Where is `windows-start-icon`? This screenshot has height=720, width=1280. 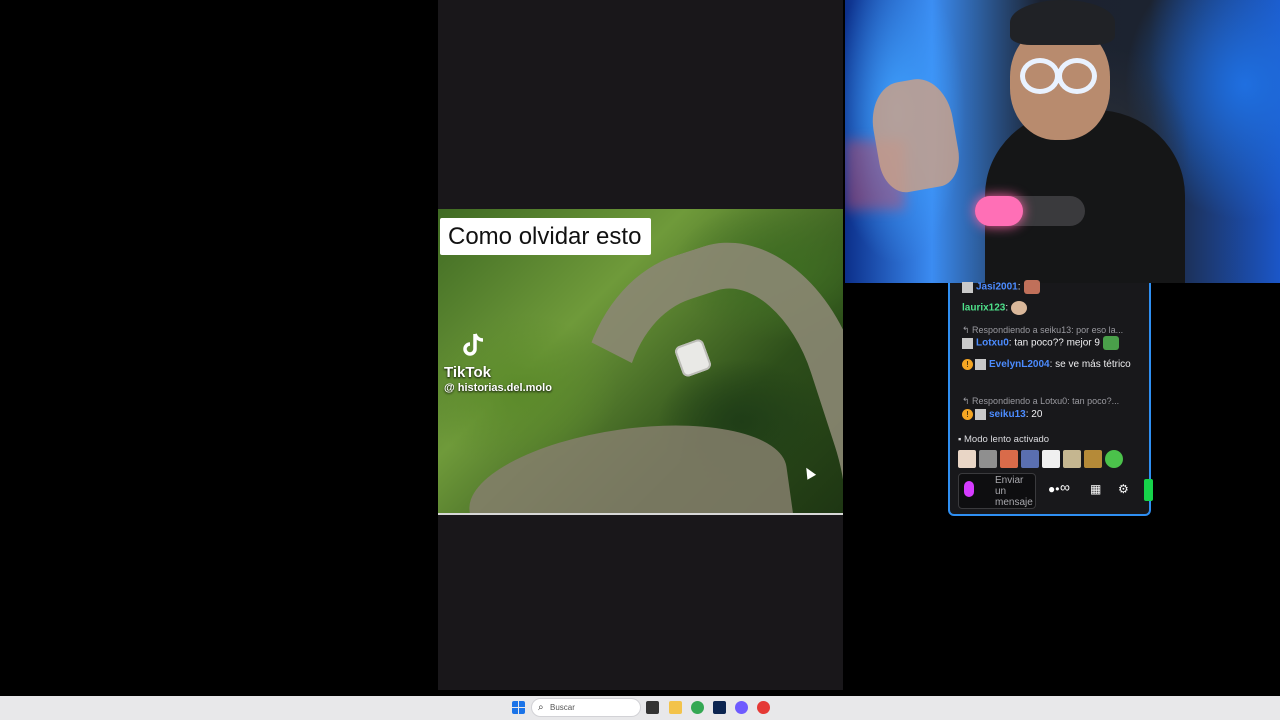 windows-start-icon is located at coordinates (518, 707).